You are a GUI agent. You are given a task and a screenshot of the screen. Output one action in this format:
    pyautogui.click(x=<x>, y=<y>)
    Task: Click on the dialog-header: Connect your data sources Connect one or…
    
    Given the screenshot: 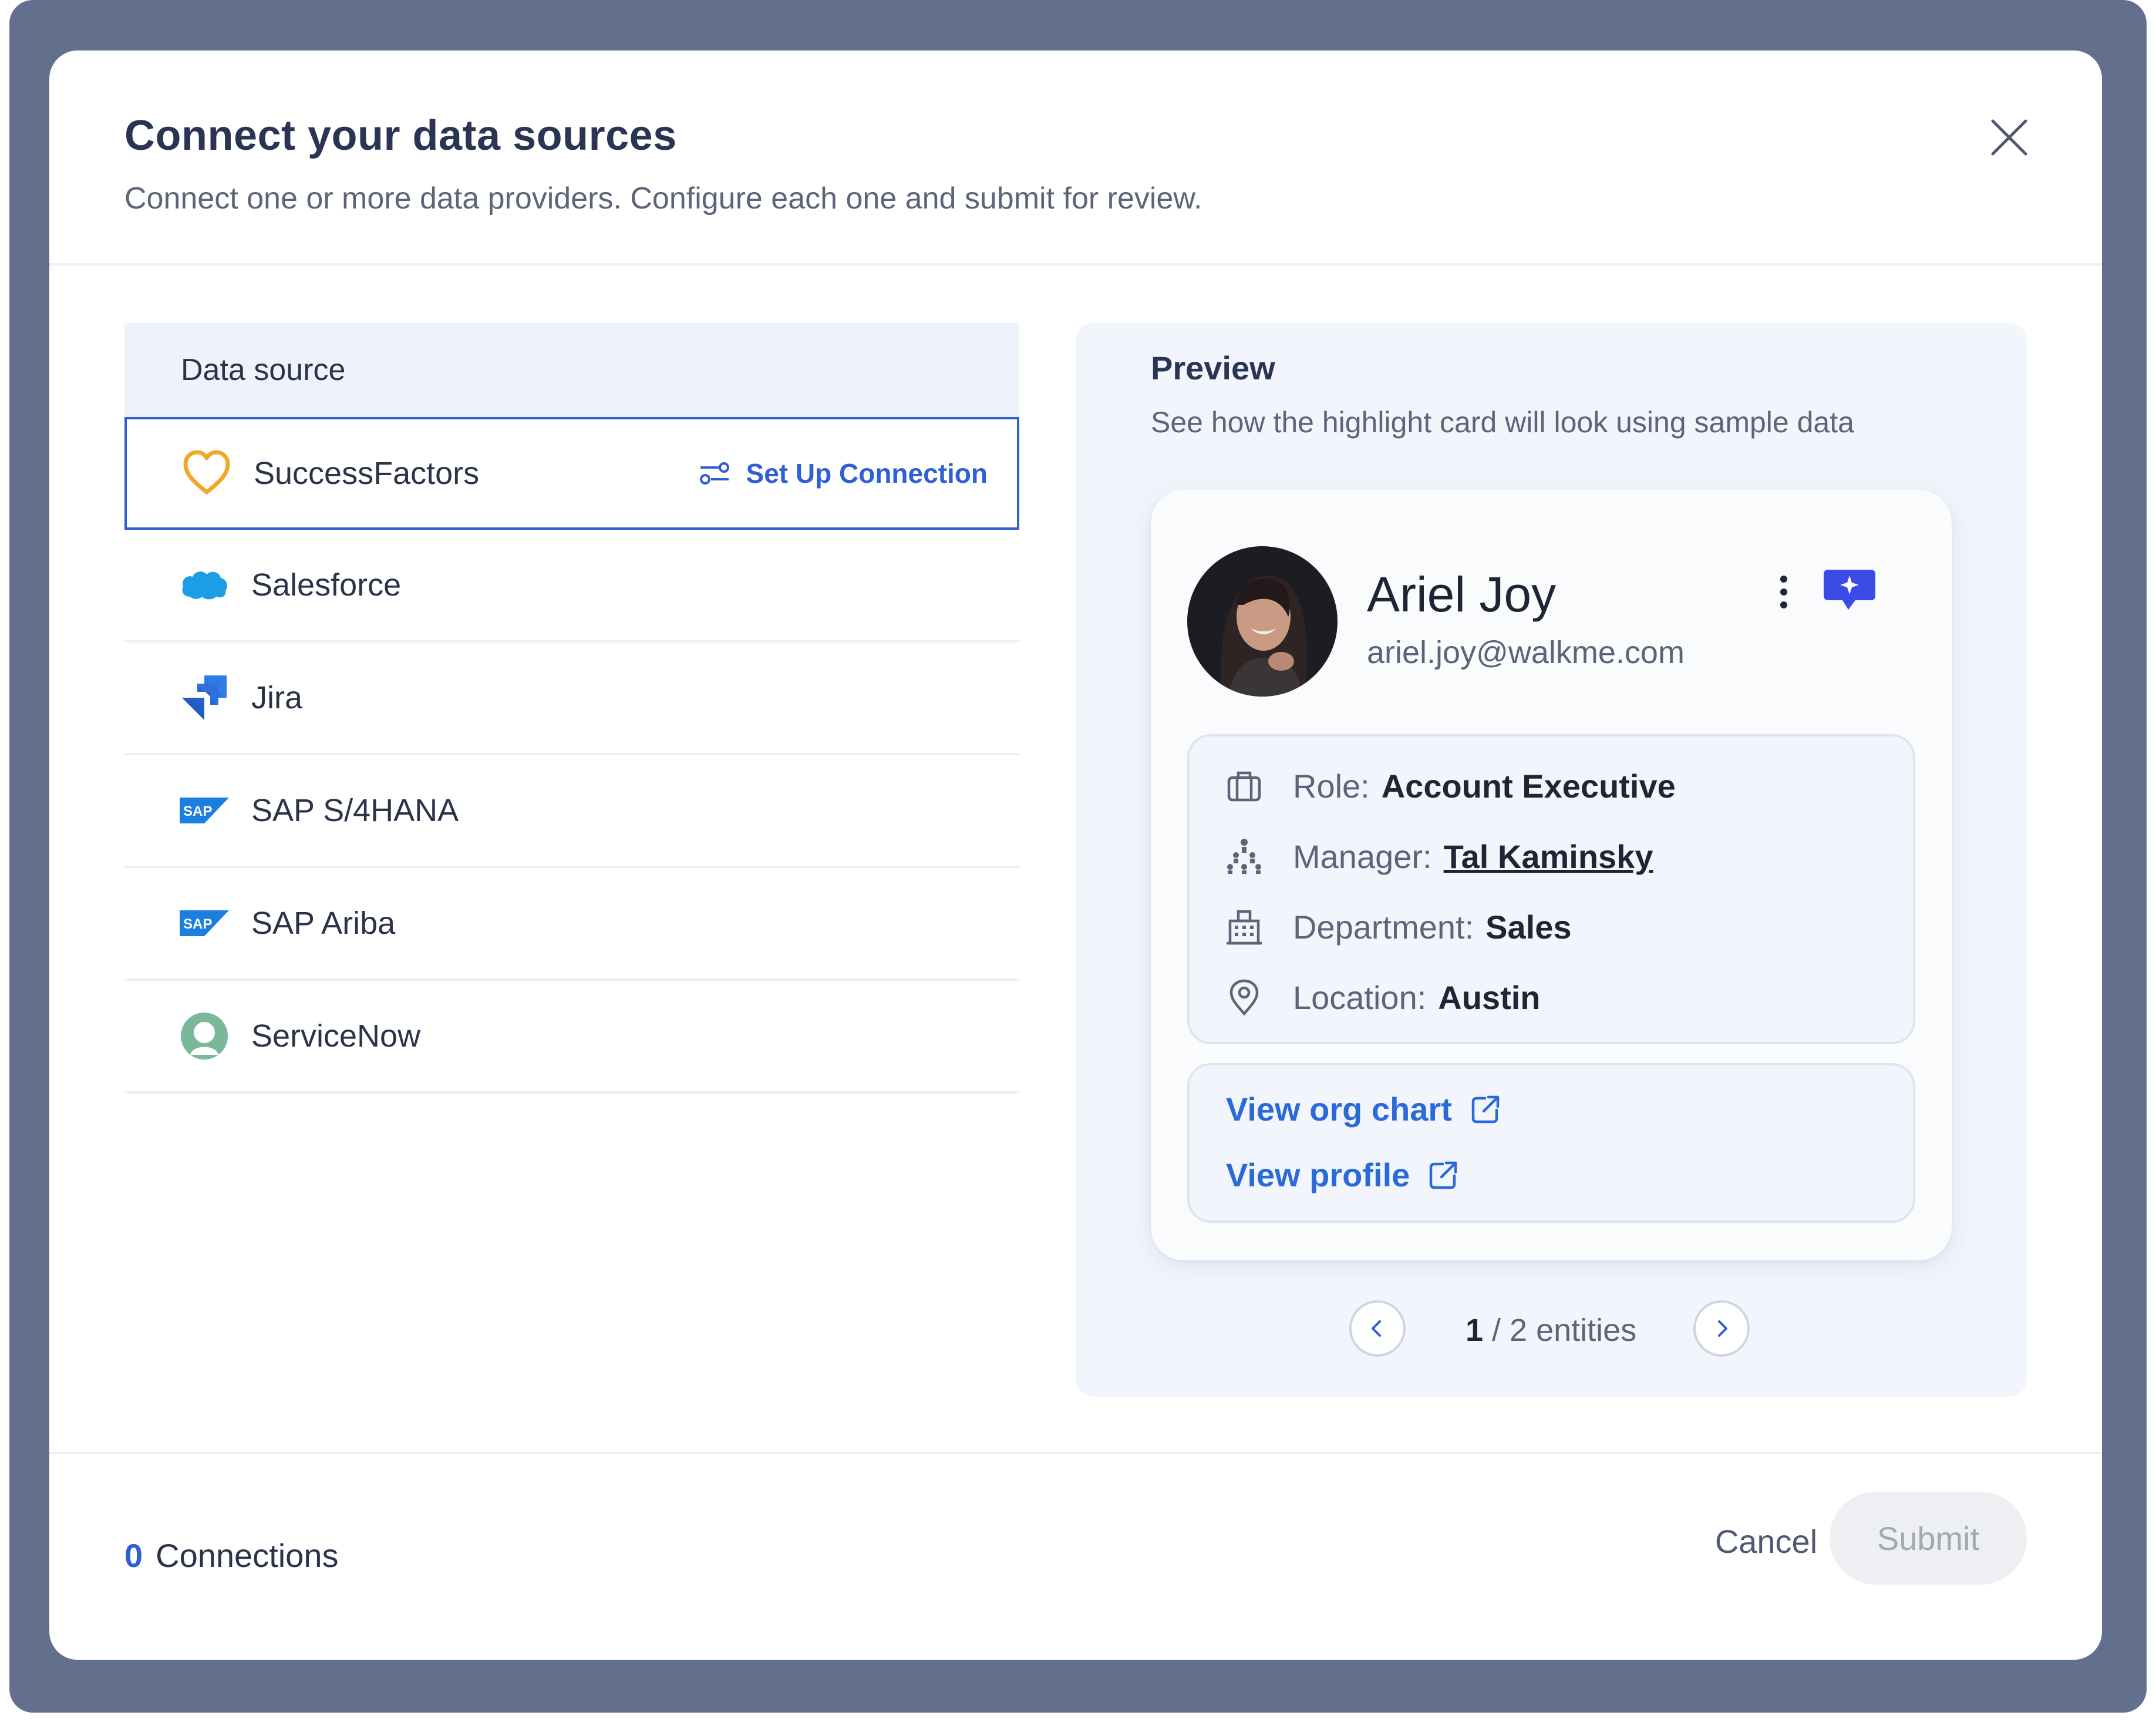 What is the action you would take?
    pyautogui.click(x=1075, y=158)
    